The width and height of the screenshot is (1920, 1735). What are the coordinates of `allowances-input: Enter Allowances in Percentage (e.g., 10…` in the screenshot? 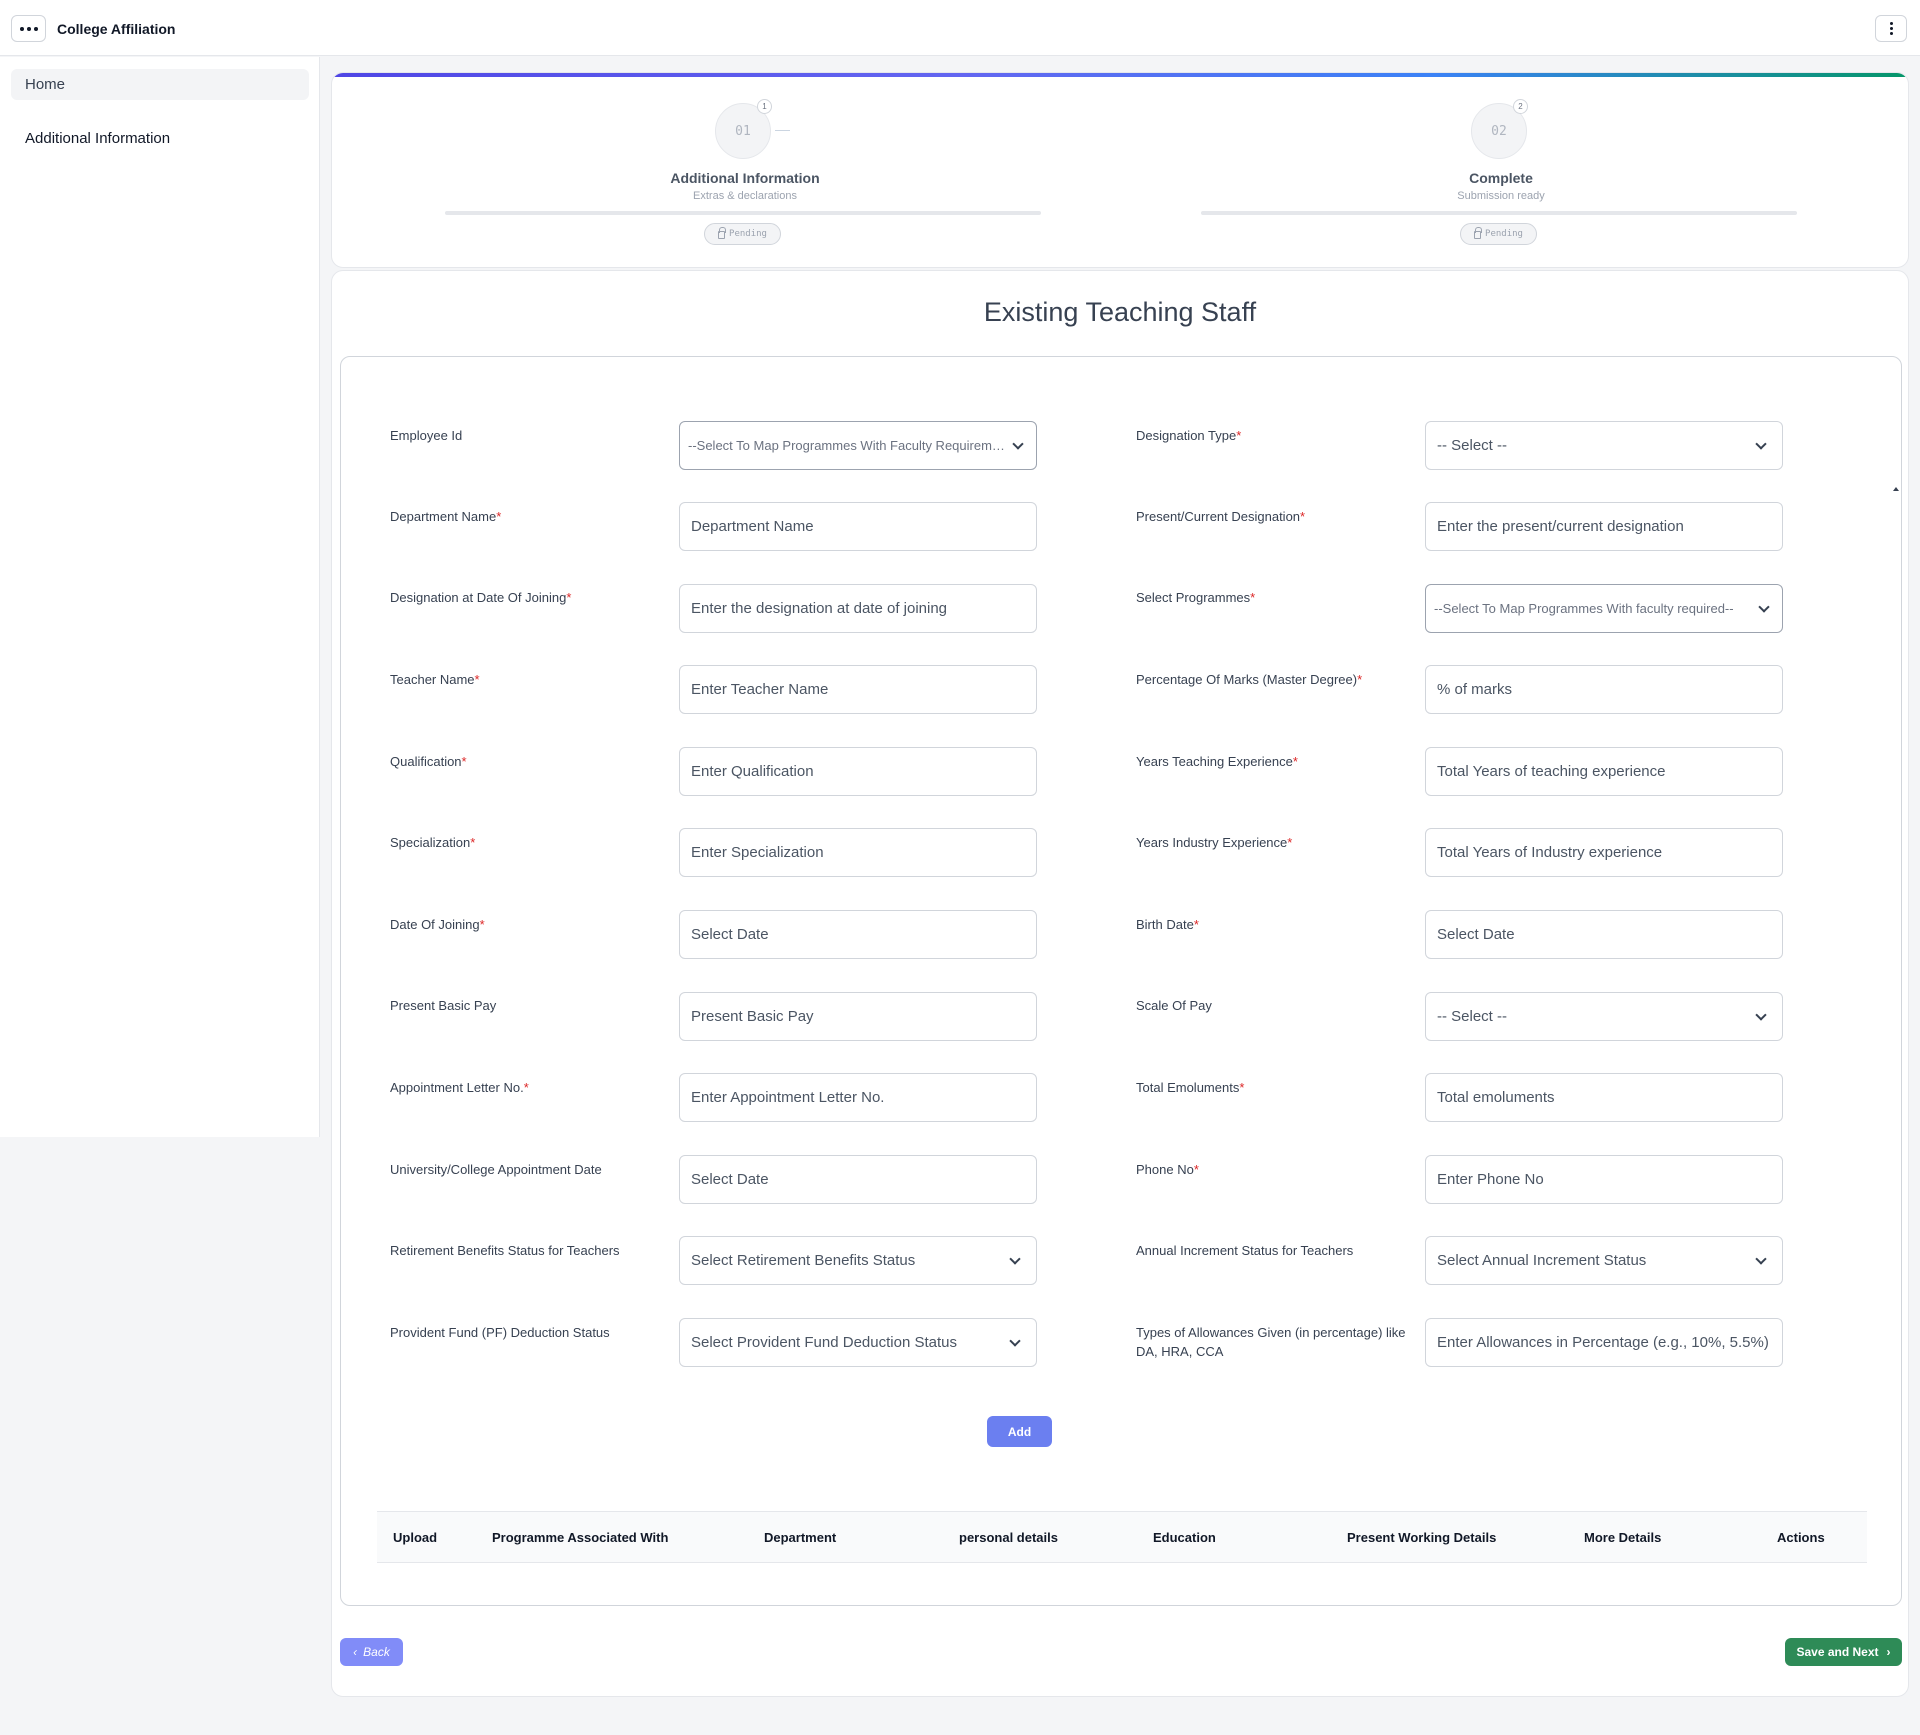 It's located at (1604, 1342).